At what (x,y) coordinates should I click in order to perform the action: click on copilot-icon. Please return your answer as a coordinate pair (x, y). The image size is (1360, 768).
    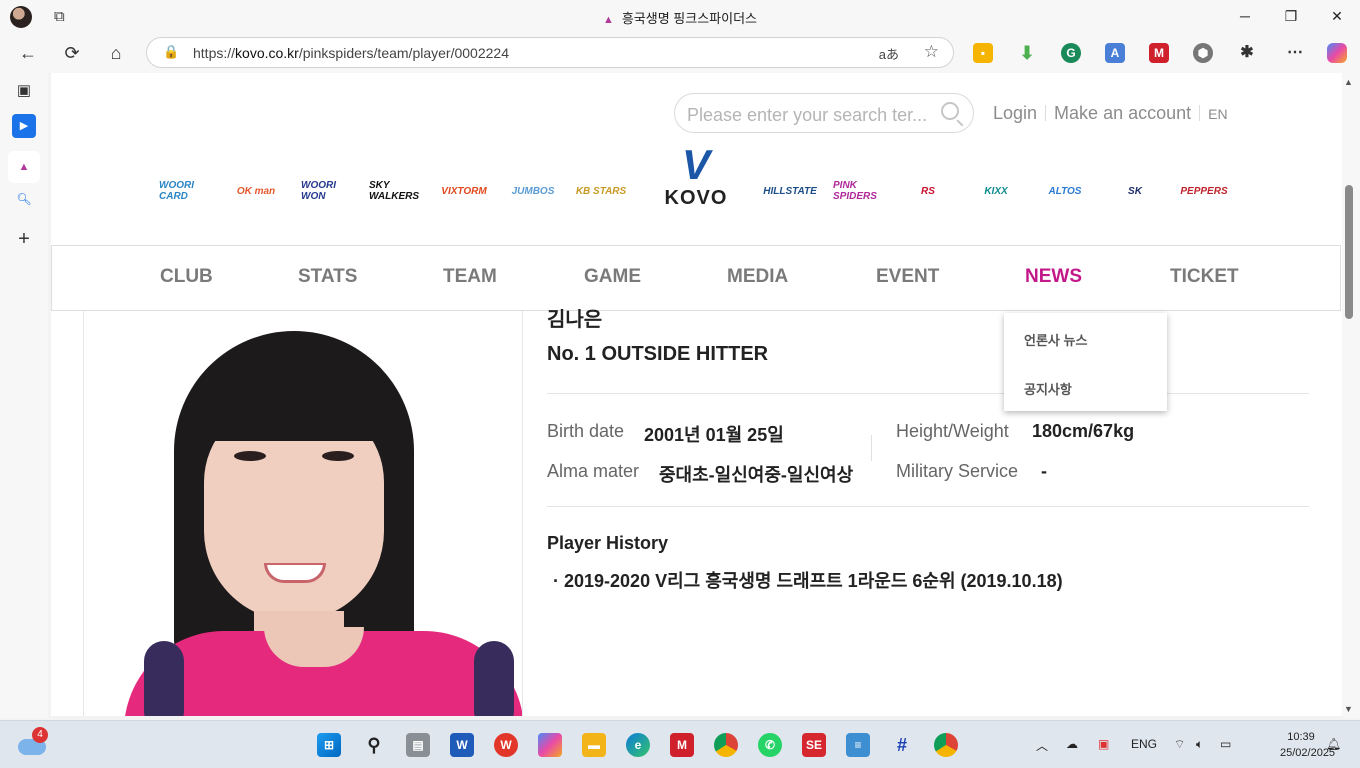
    Looking at the image, I should click on (1337, 53).